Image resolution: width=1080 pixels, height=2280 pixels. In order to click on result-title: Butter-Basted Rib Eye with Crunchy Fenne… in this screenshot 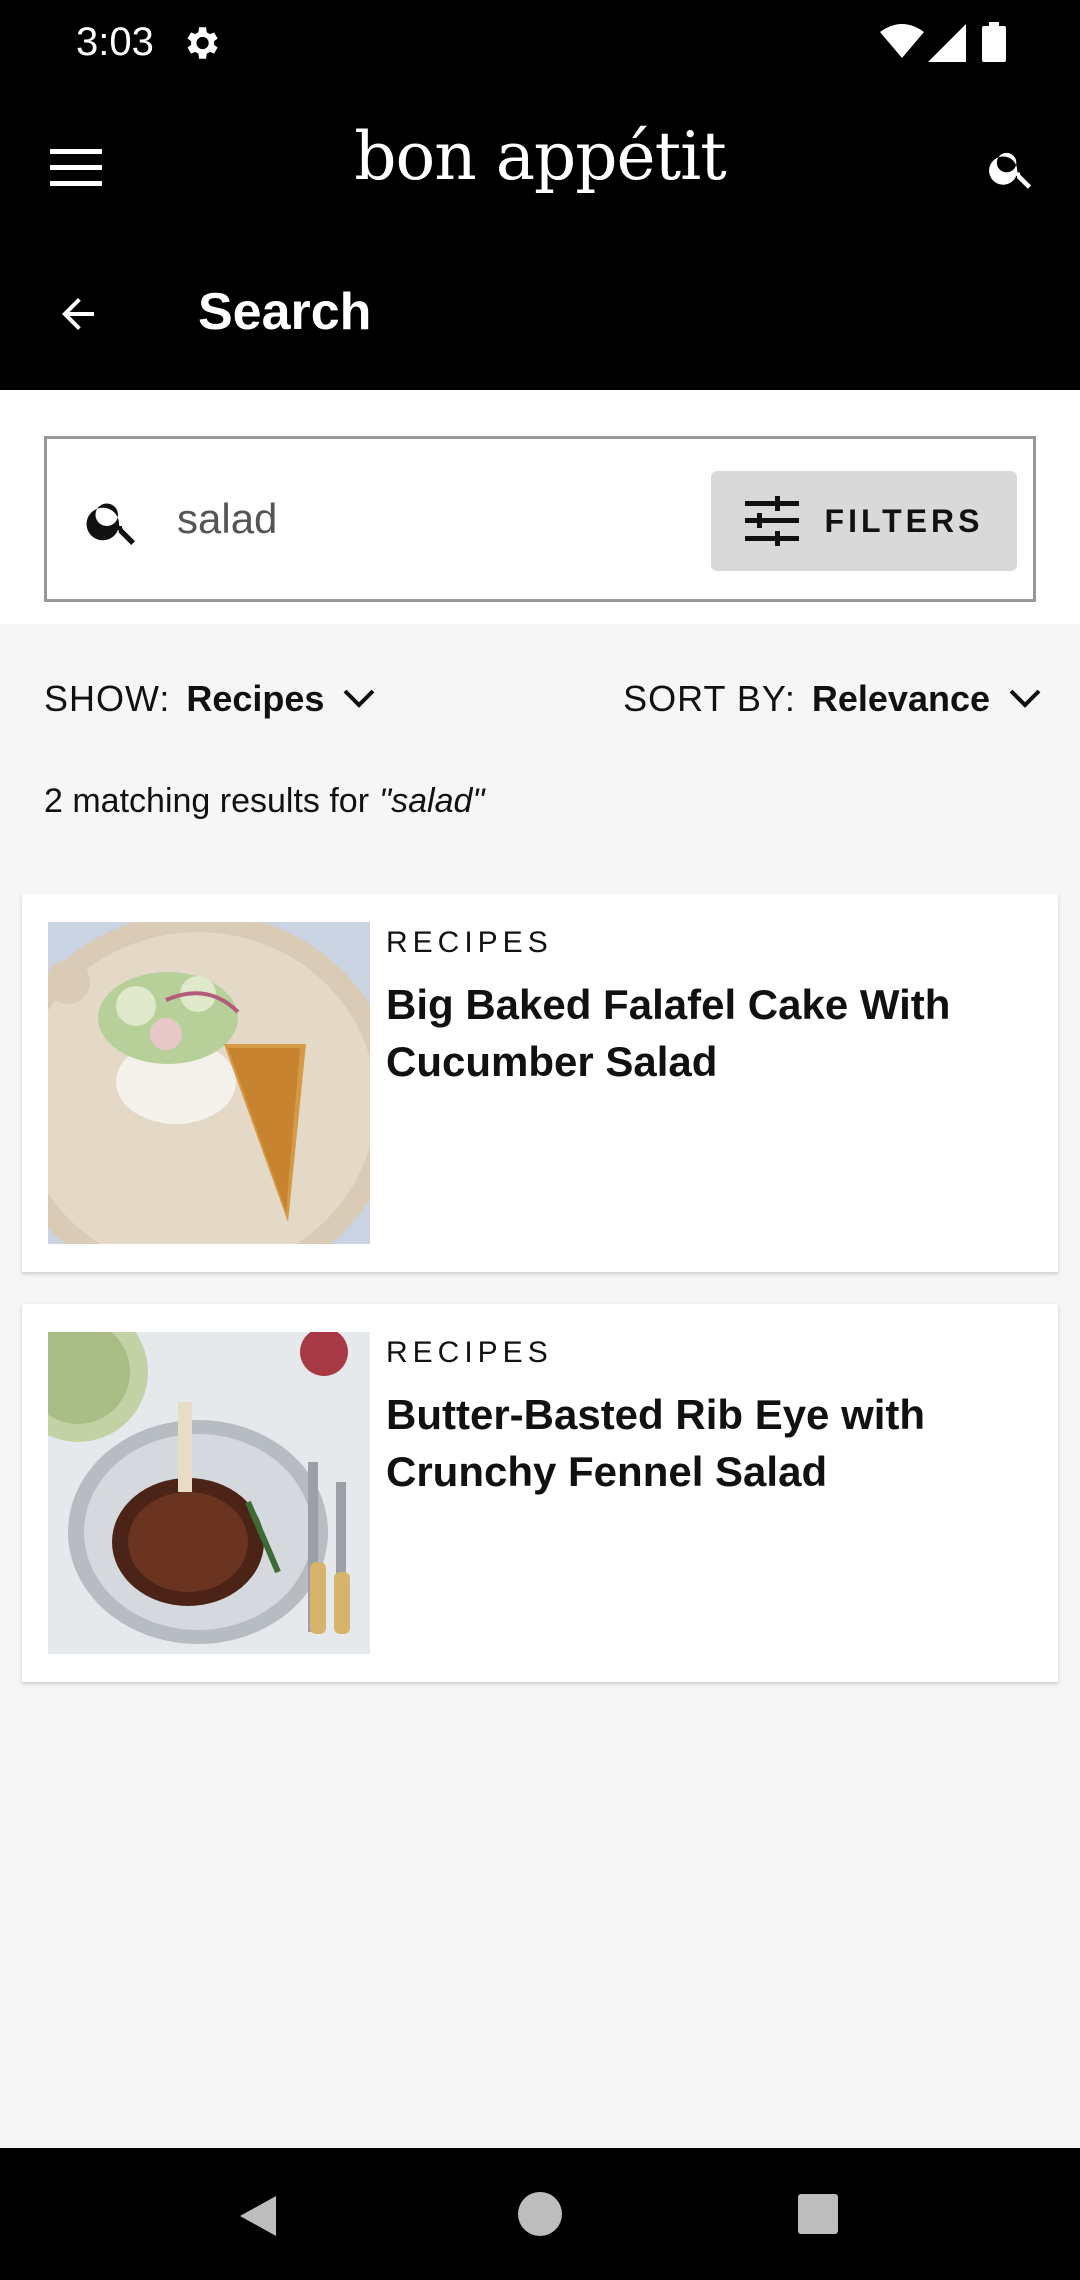, I will do `click(696, 1443)`.